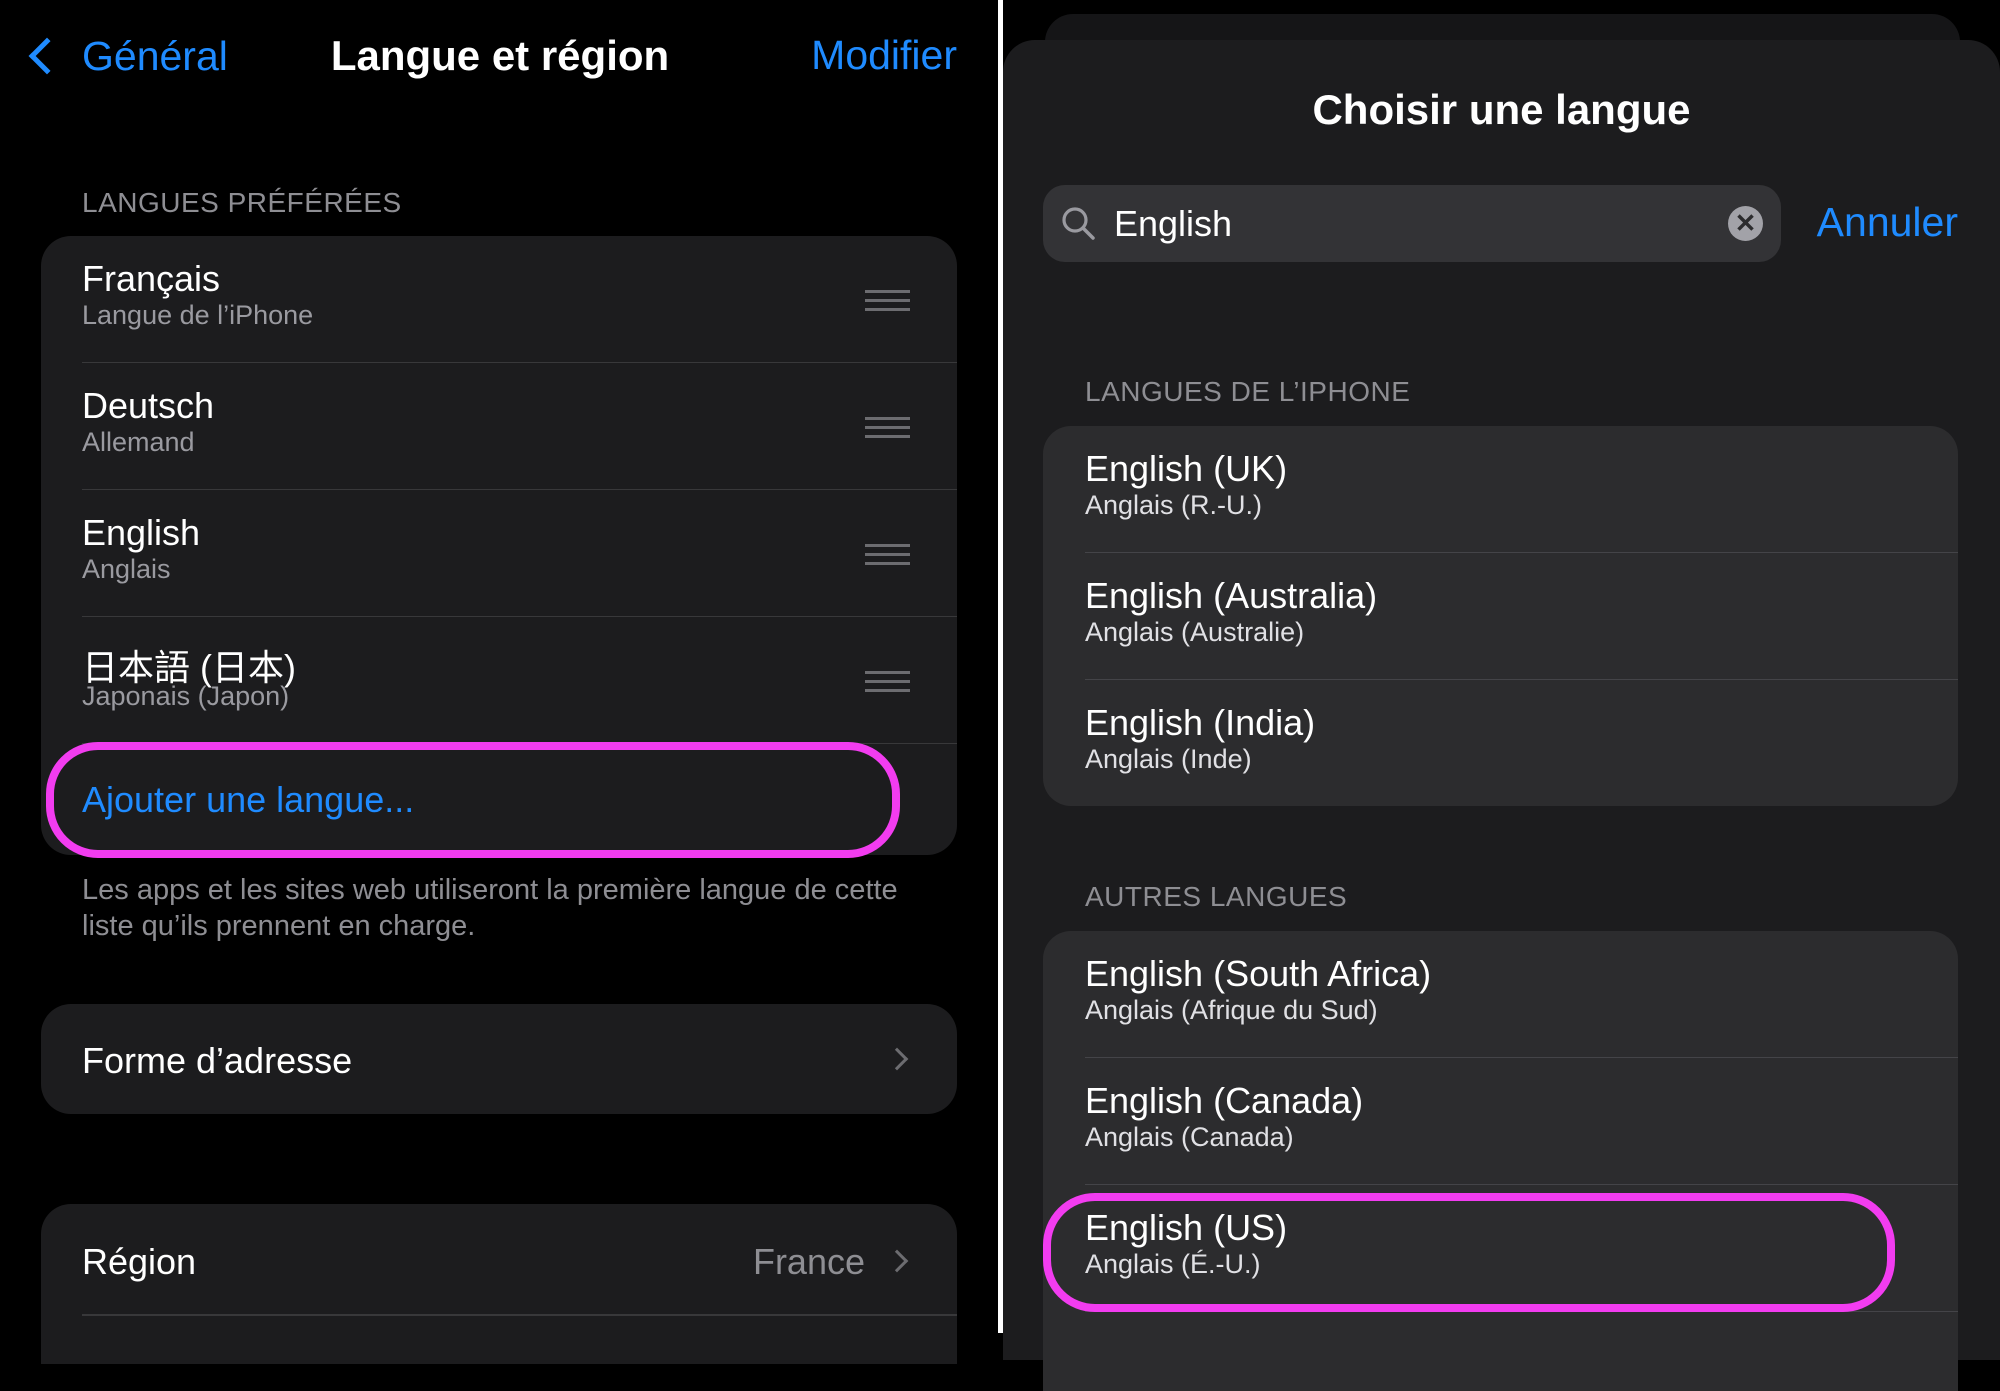 The image size is (2000, 1391). I want to click on language-option: English (India) Anglais (Inde), so click(1500, 743).